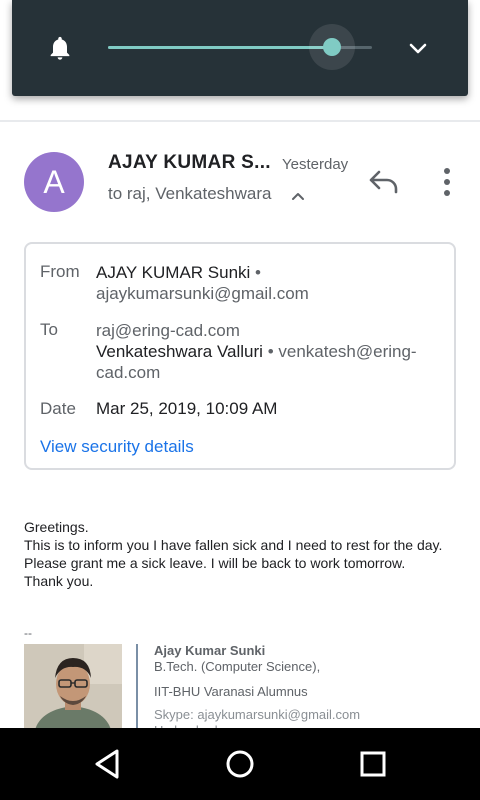 This screenshot has width=480, height=800. Describe the element at coordinates (54, 182) in the screenshot. I see `sender-avatar: A` at that location.